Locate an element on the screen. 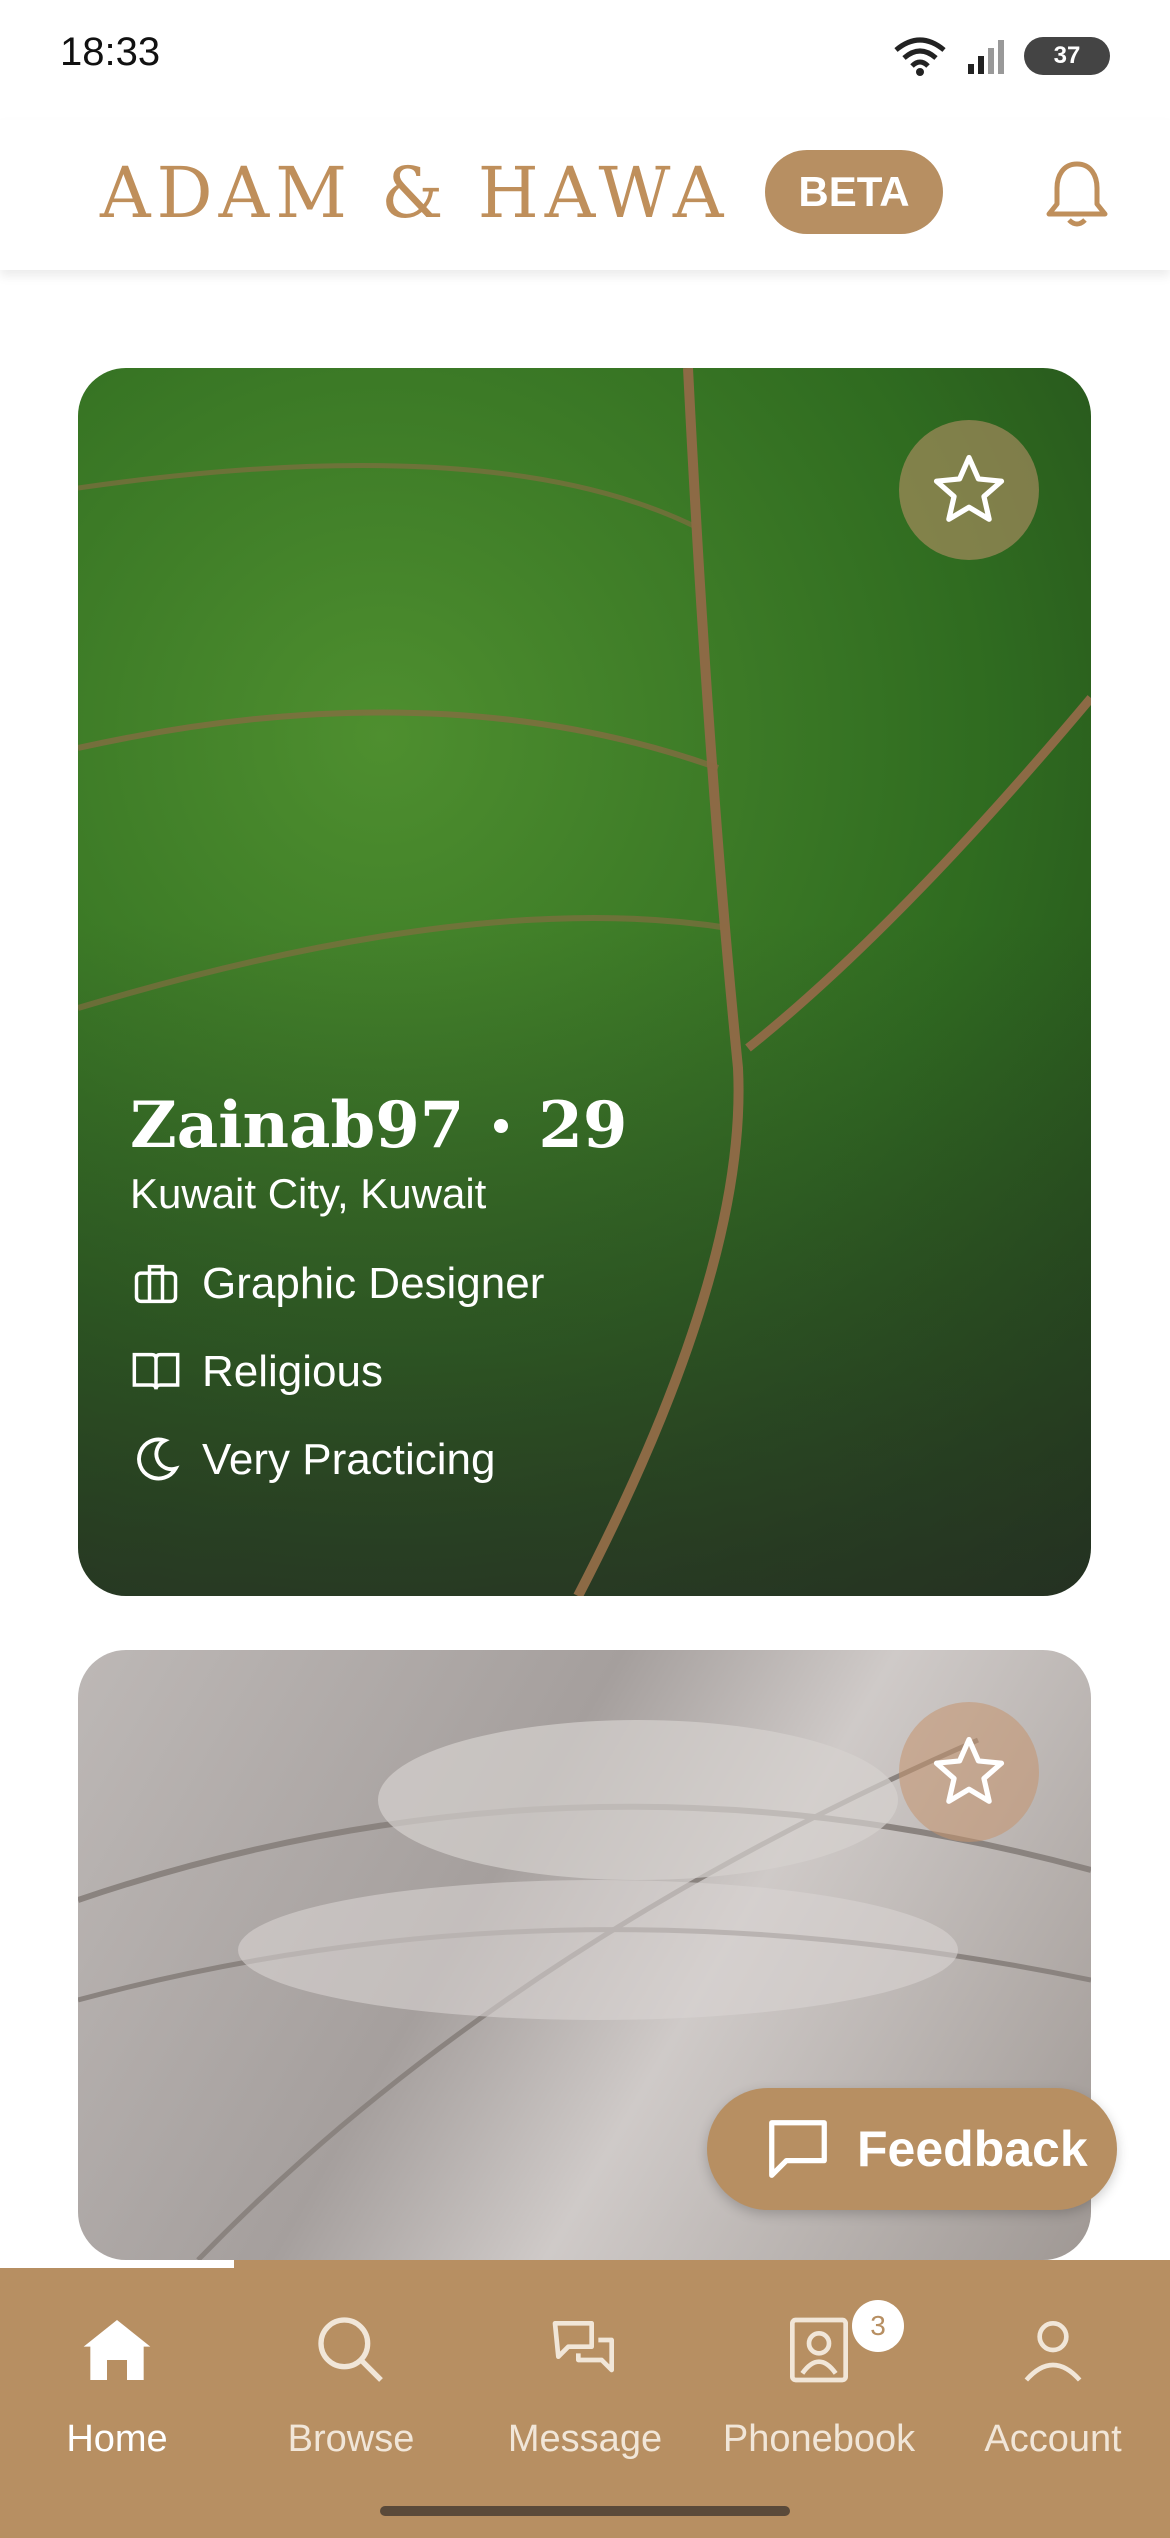 Image resolution: width=1170 pixels, height=2538 pixels. religiousness-row: Religious is located at coordinates (256, 1372).